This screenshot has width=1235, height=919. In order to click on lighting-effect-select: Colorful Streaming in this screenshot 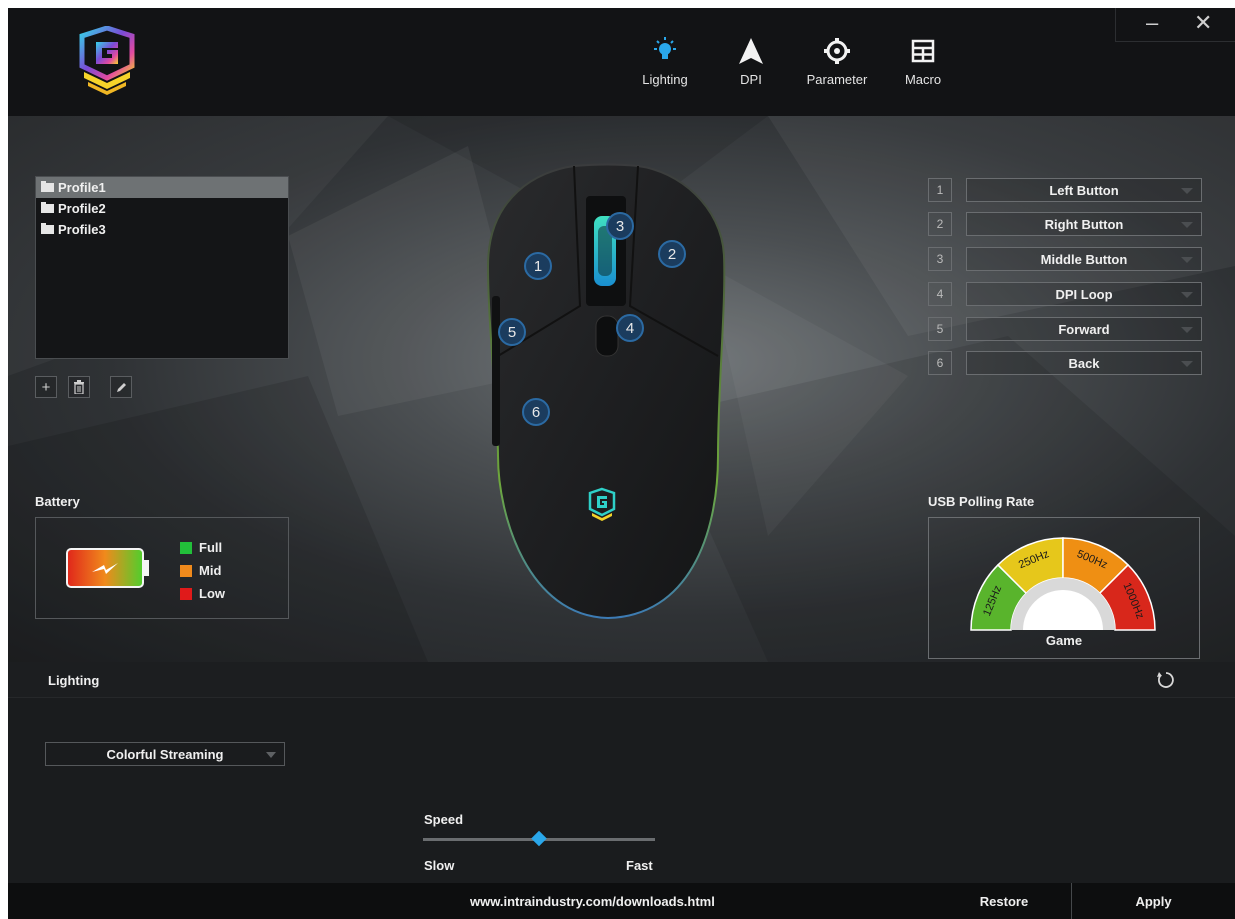, I will do `click(165, 754)`.